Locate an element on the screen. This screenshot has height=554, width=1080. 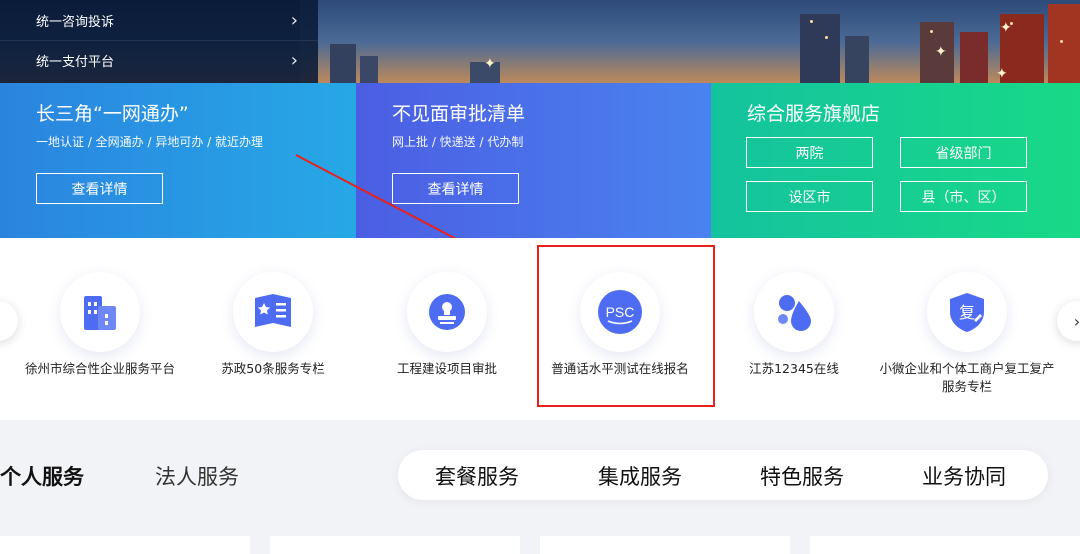
card-approval-list: 不见面审批清单 网上批 / 快递送 / 代办制 查看详情 is located at coordinates (533, 160).